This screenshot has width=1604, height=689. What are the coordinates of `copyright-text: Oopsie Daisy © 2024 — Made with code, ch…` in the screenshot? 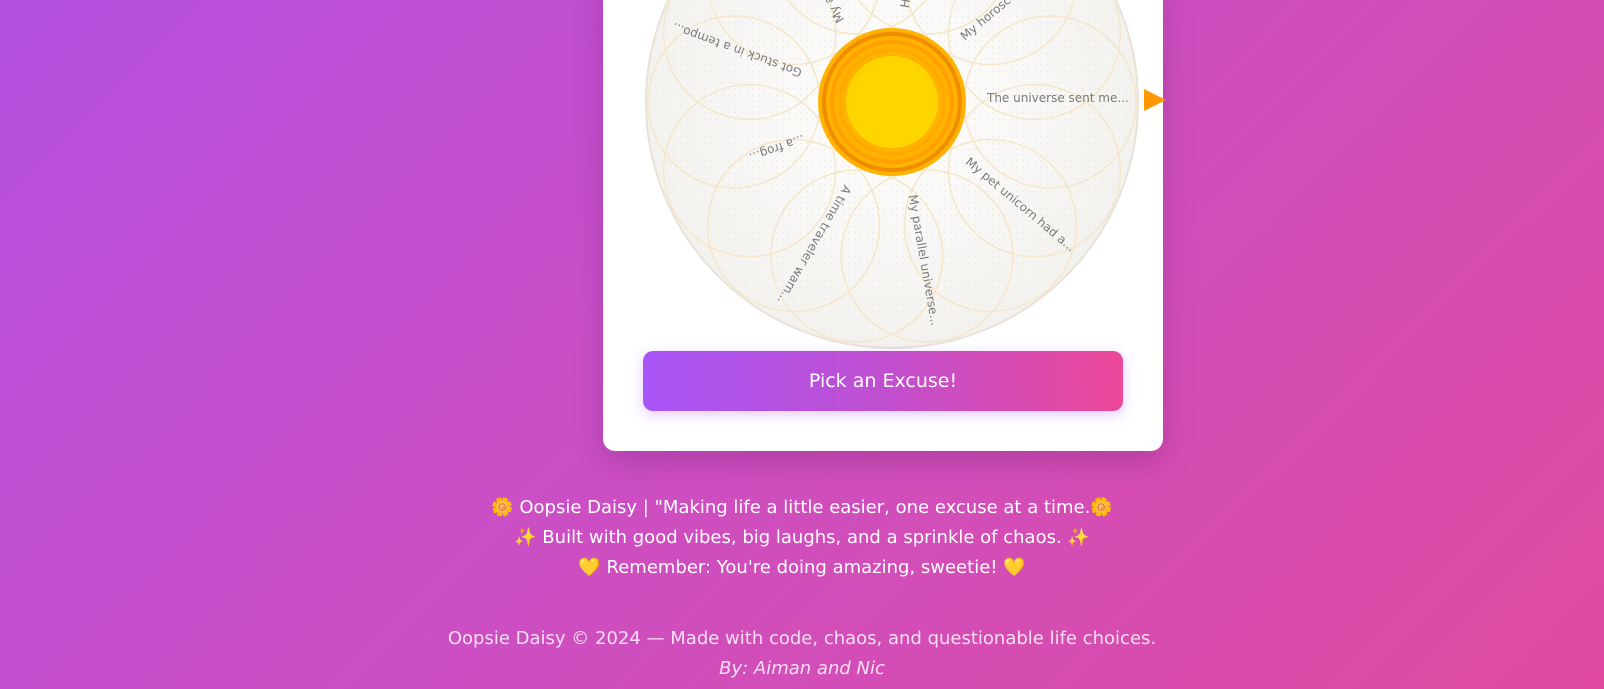 It's located at (802, 638).